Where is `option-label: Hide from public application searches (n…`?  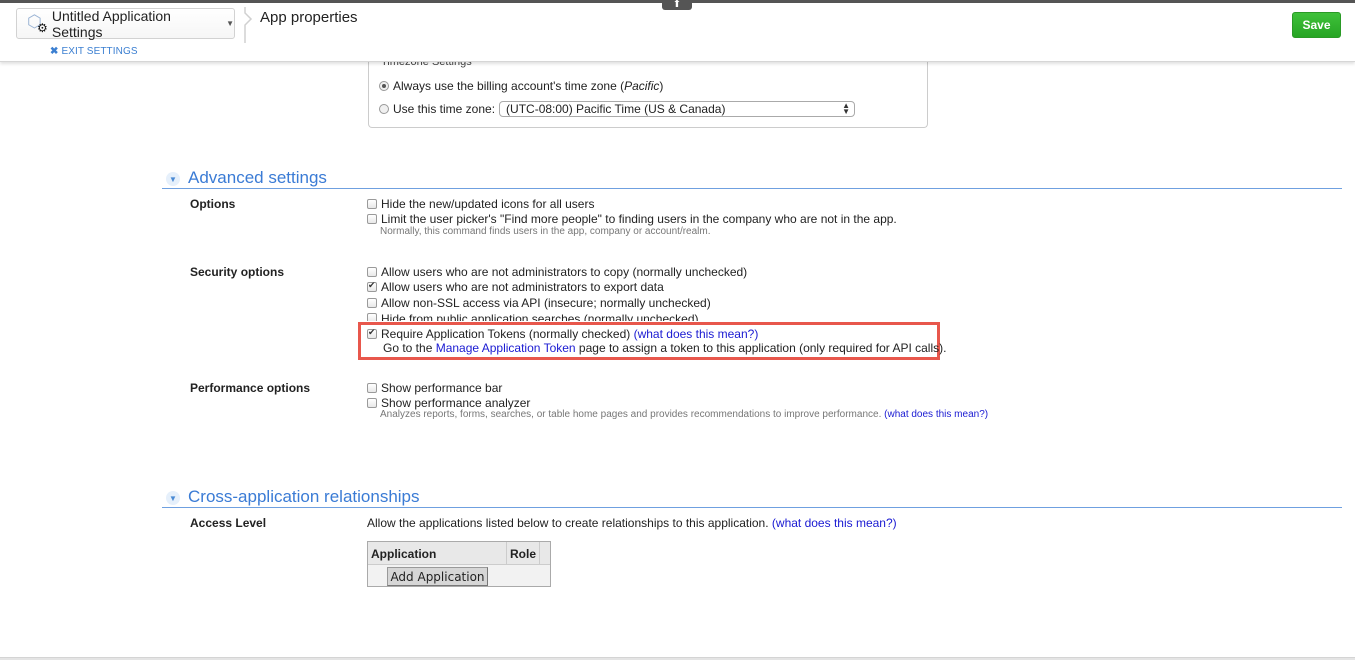
option-label: Hide from public application searches (n… is located at coordinates (540, 316).